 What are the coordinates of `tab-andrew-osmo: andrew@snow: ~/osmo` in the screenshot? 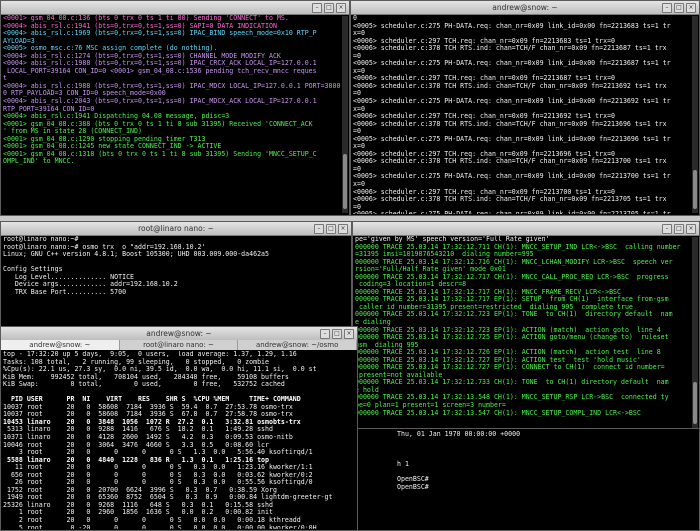 It's located at (297, 345).